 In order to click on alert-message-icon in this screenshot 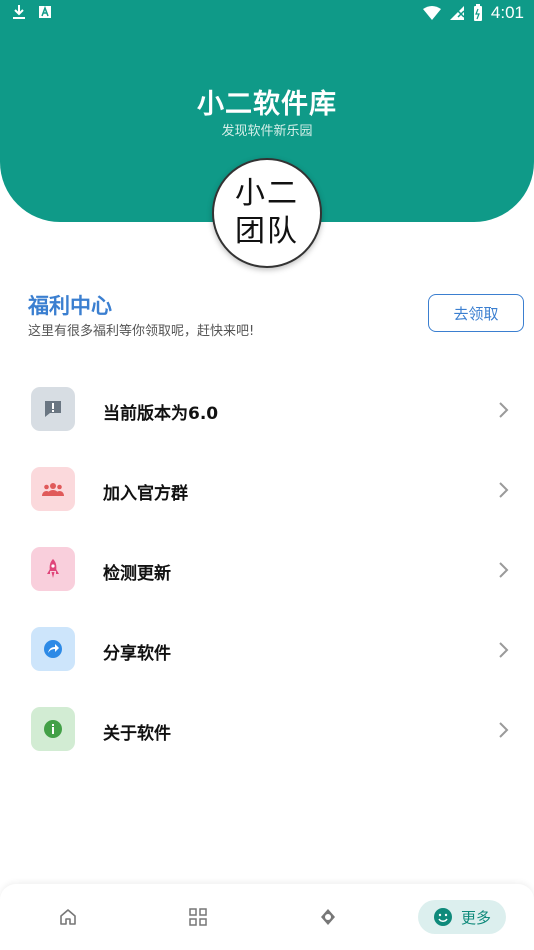, I will do `click(53, 409)`.